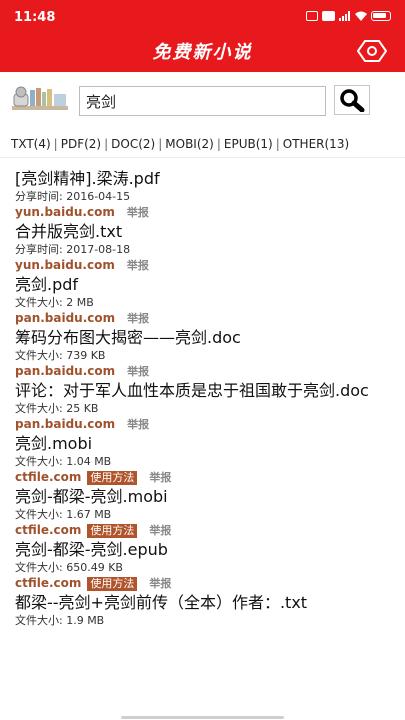 The width and height of the screenshot is (405, 720). What do you see at coordinates (63, 514) in the screenshot?
I see `result-meta: 文件大小: 1.67 MB` at bounding box center [63, 514].